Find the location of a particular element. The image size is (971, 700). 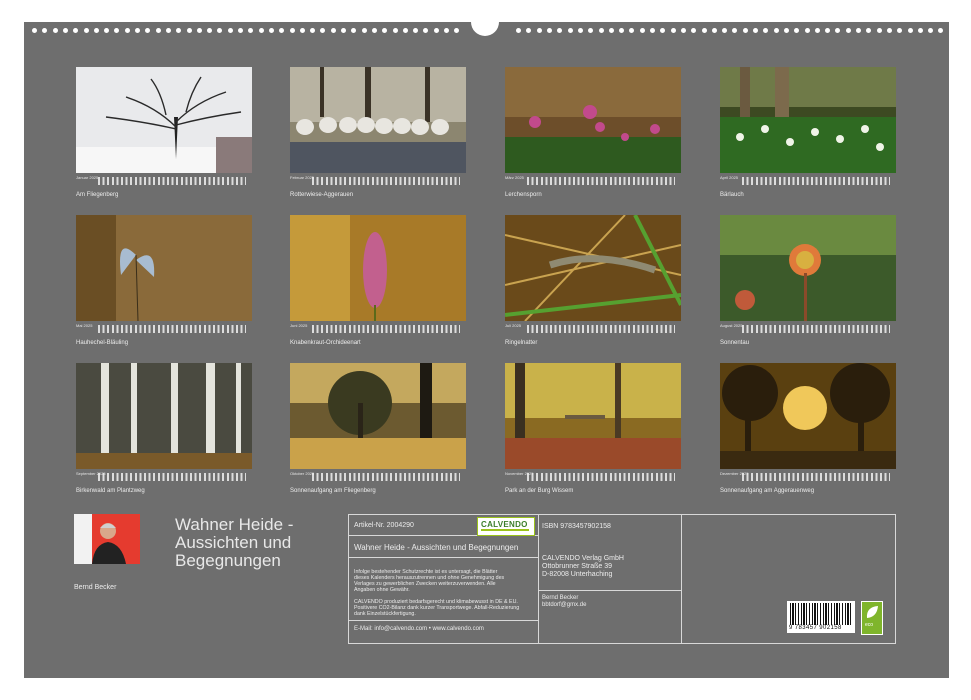

publisher-name: CALVENDO Verlag GmbH is located at coordinates (583, 558).